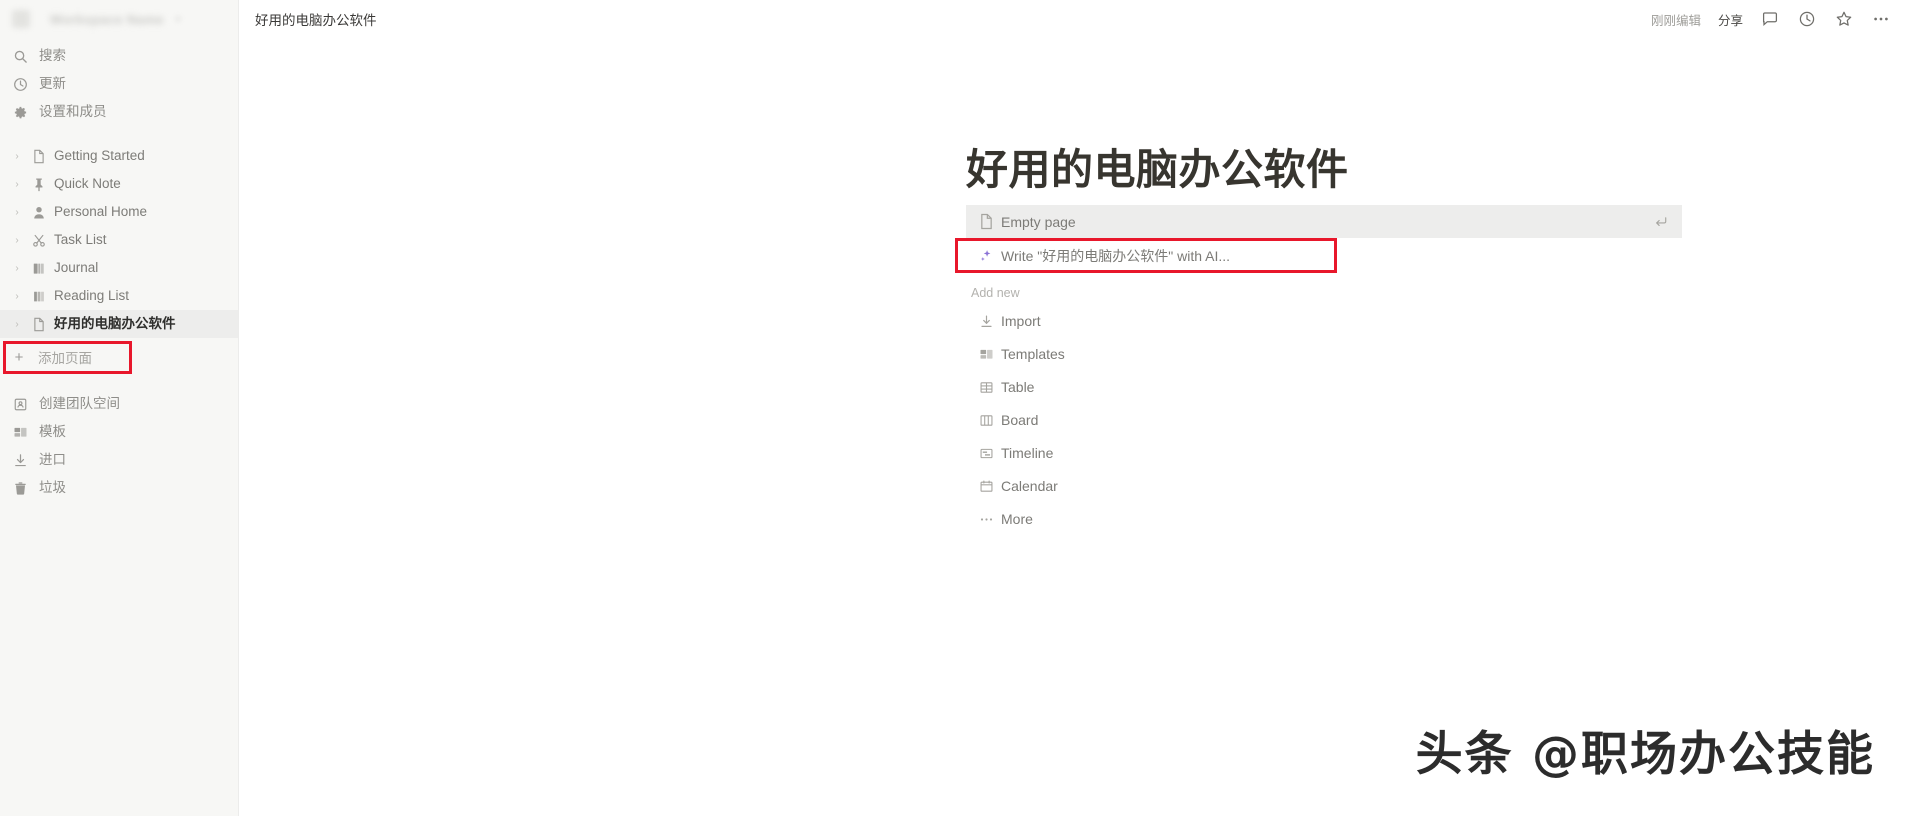 This screenshot has width=1911, height=816. I want to click on sidebar-page-current: › 好用的电脑办公软件, so click(119, 324).